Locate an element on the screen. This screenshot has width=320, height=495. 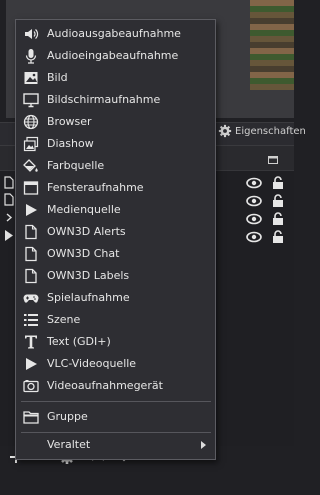
menu-item-slideshow: Diashow is located at coordinates (115, 144).